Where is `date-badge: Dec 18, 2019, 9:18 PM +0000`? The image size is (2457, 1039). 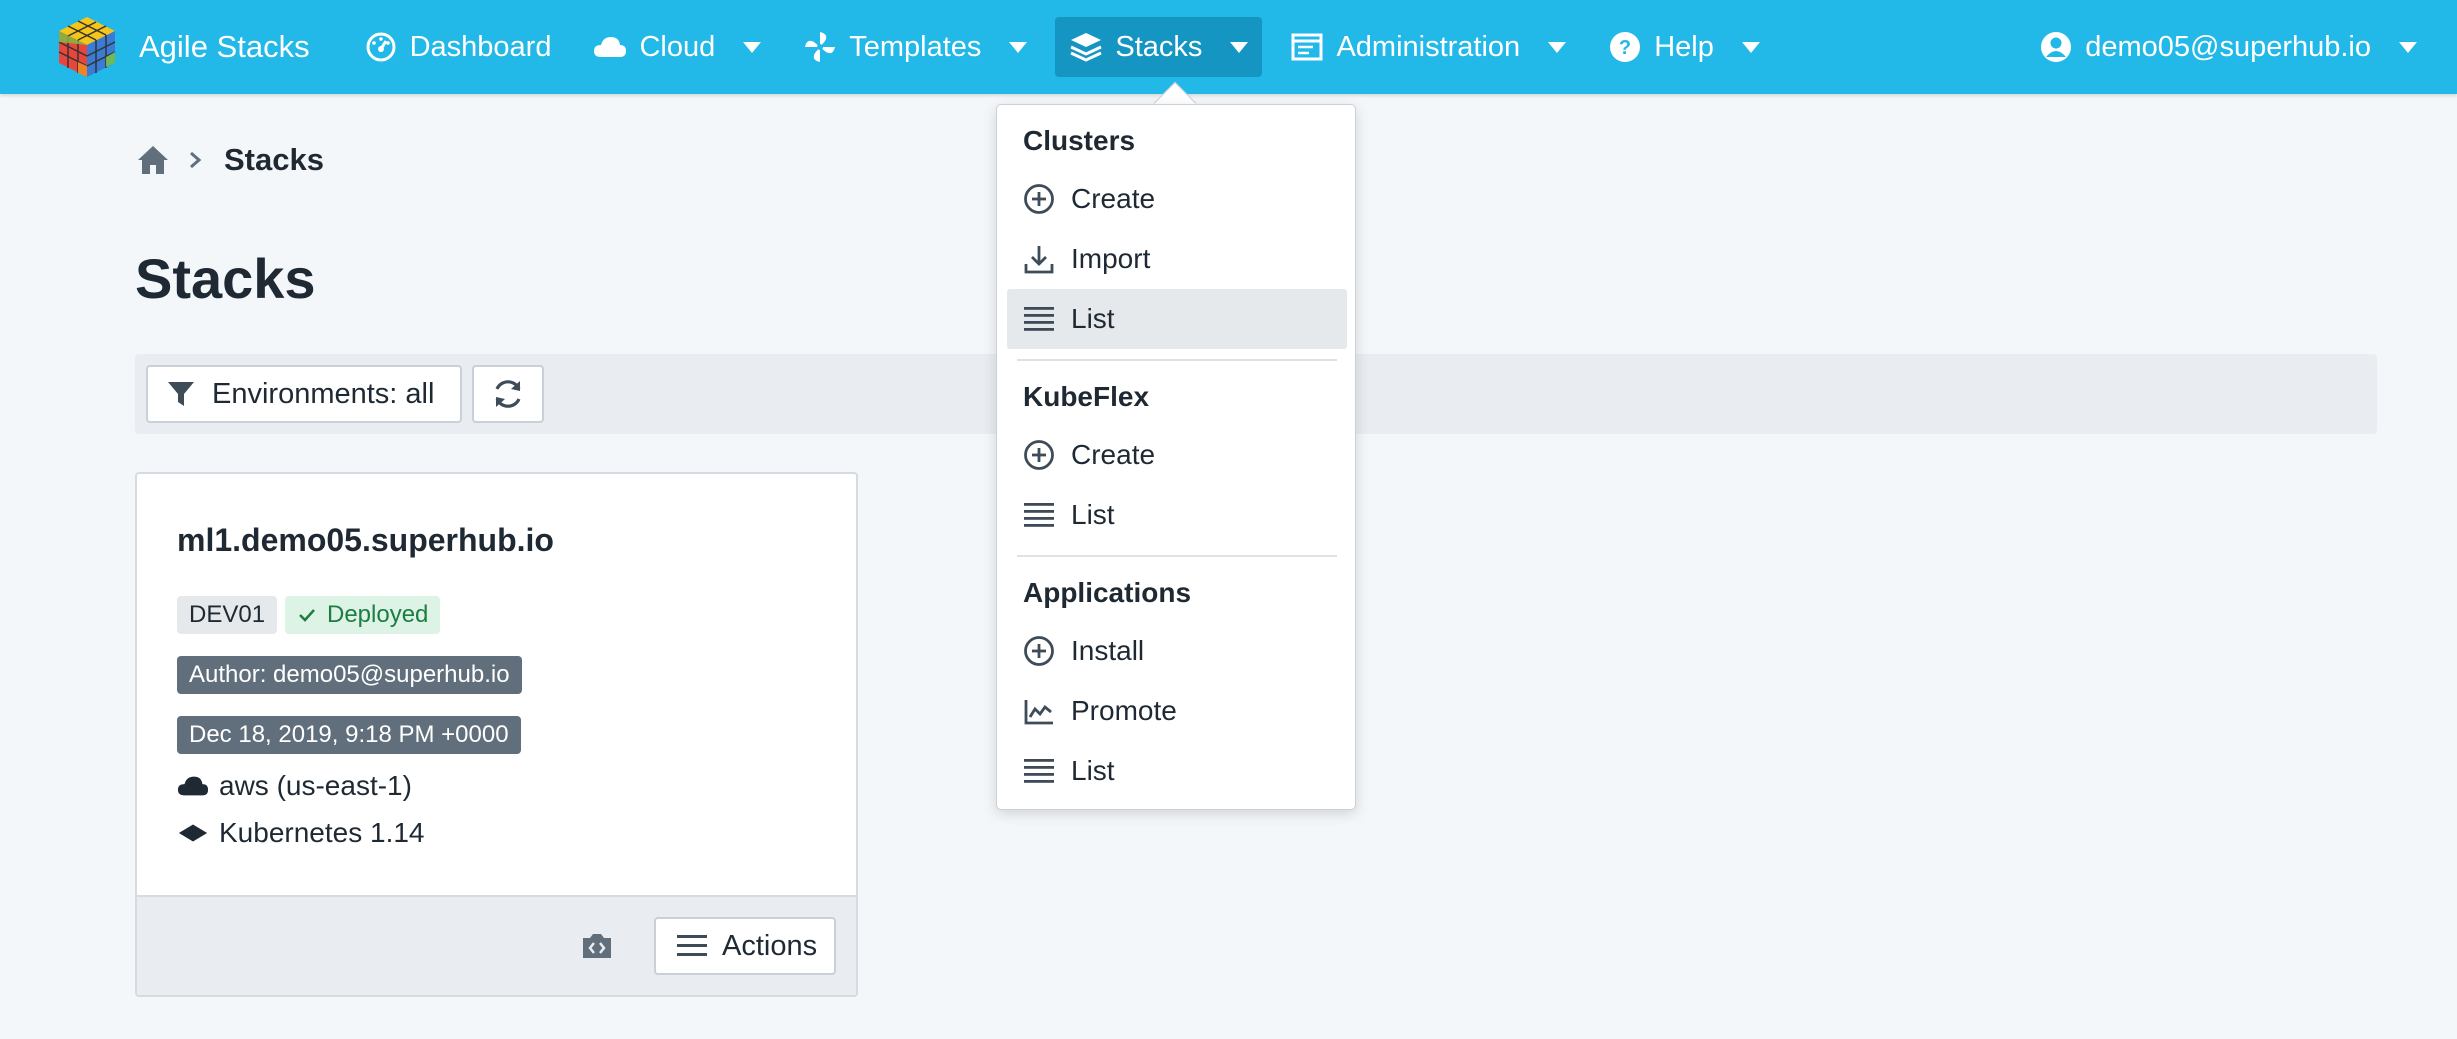 date-badge: Dec 18, 2019, 9:18 PM +0000 is located at coordinates (349, 735).